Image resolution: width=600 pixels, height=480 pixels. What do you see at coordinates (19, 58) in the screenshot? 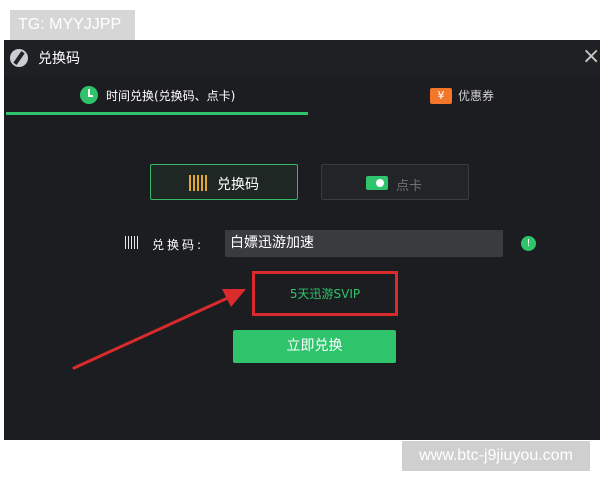
I see `app-logo-icon` at bounding box center [19, 58].